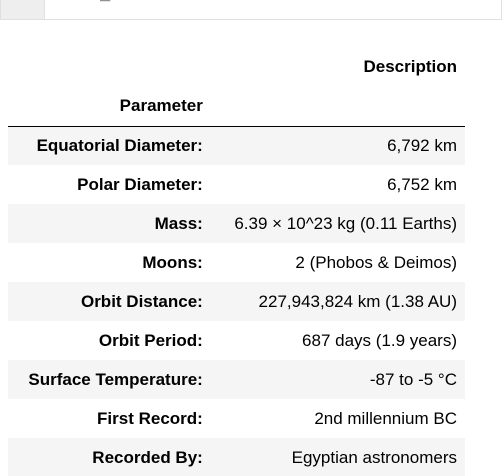  Describe the element at coordinates (161, 106) in the screenshot. I see `index-name-parameter: Parameter` at that location.